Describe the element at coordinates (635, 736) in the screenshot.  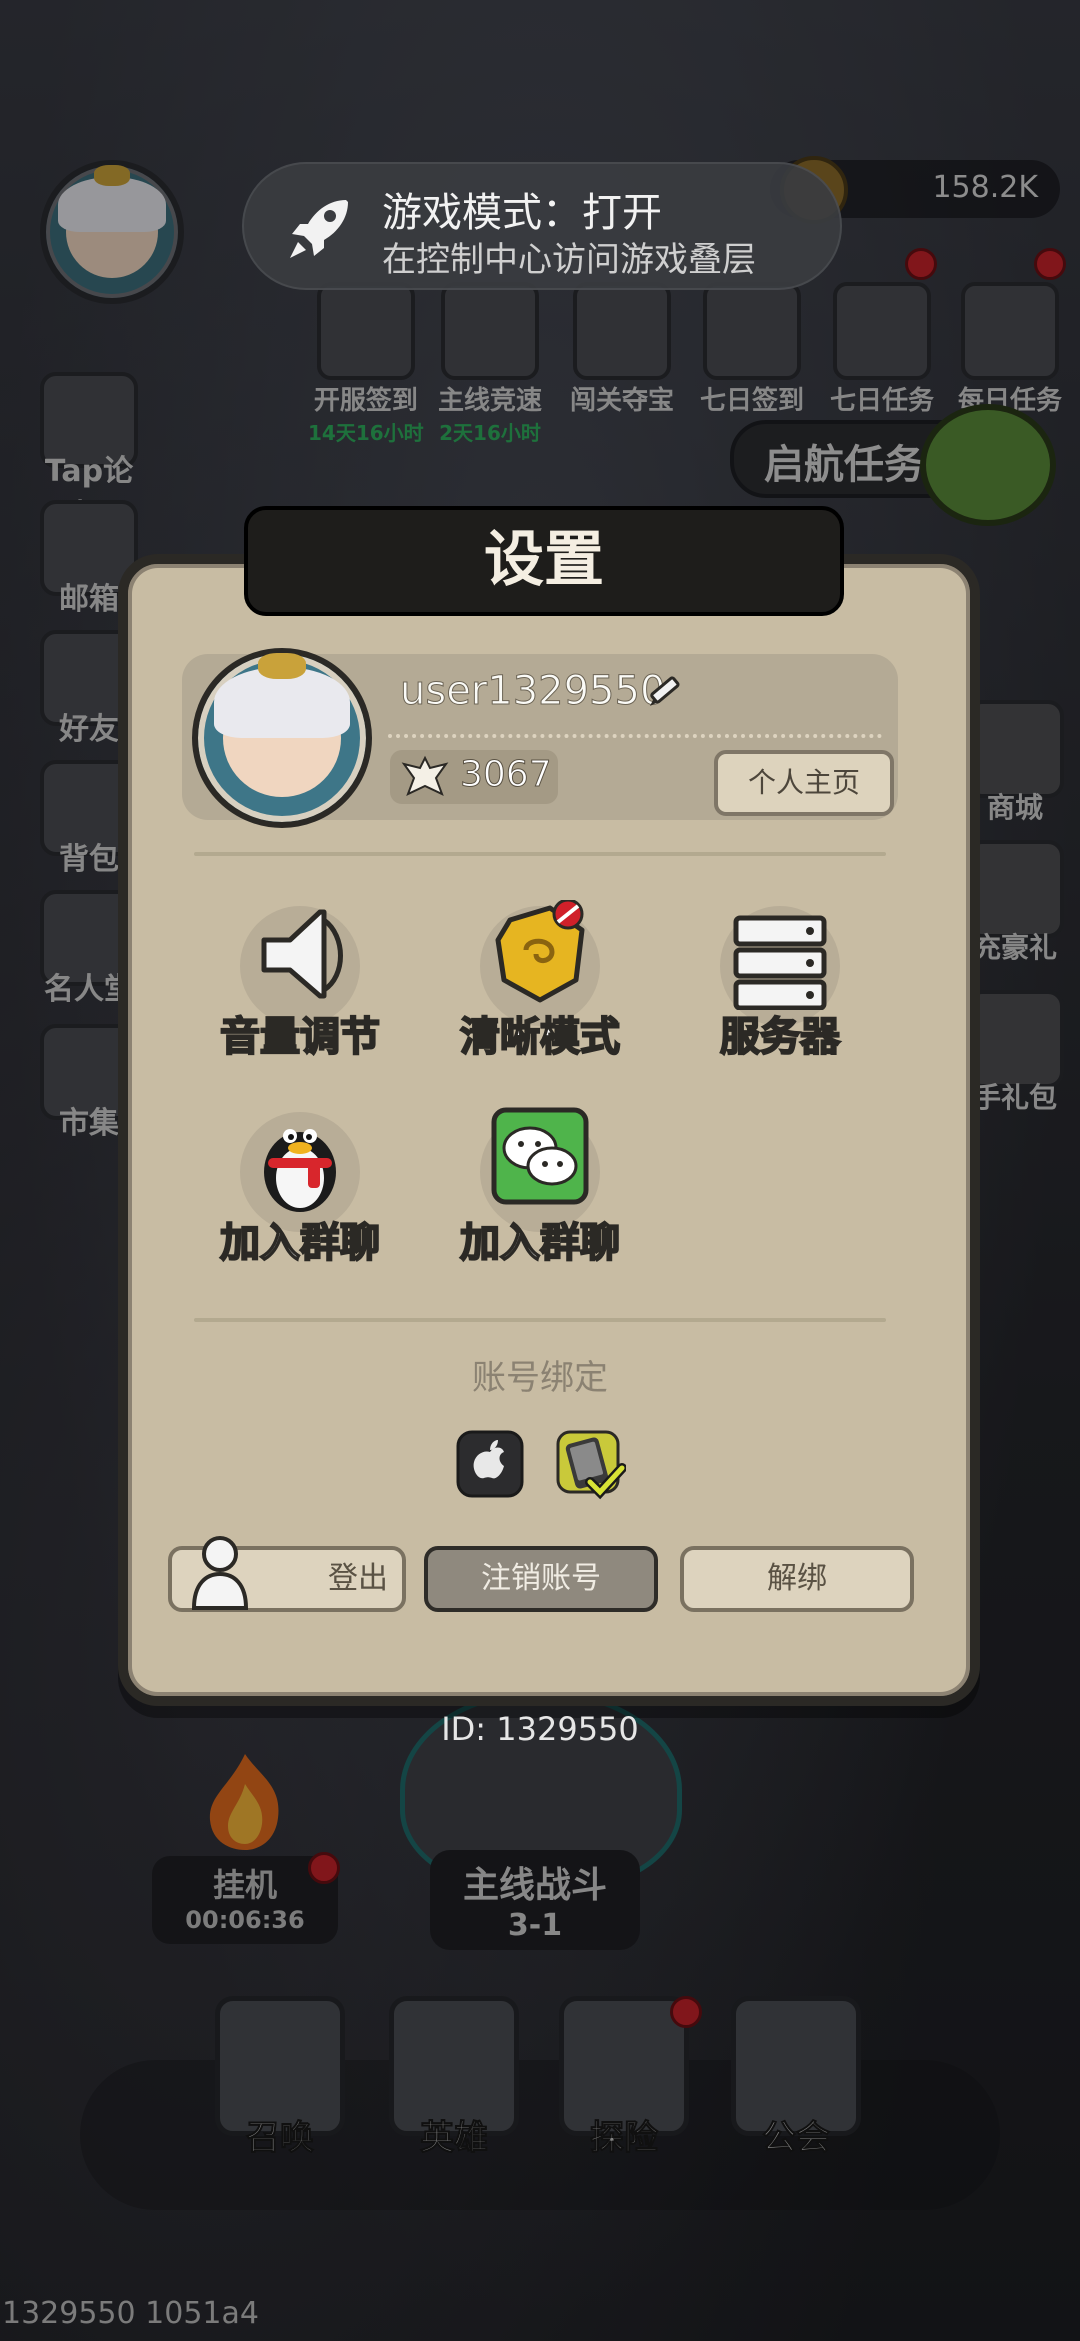
I see `profile-divider` at that location.